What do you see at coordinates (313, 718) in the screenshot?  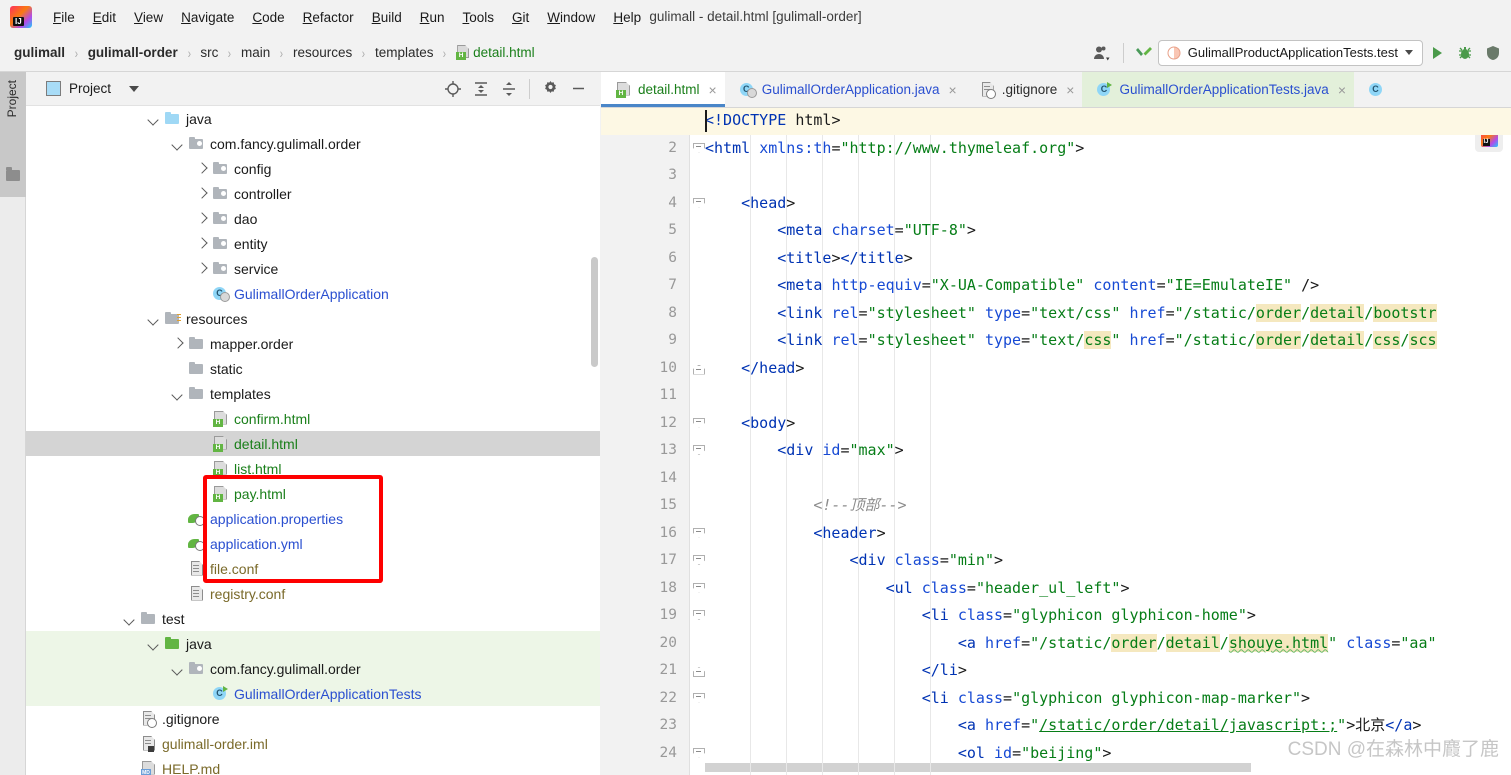 I see `tree-node--gitignore: .gitignore` at bounding box center [313, 718].